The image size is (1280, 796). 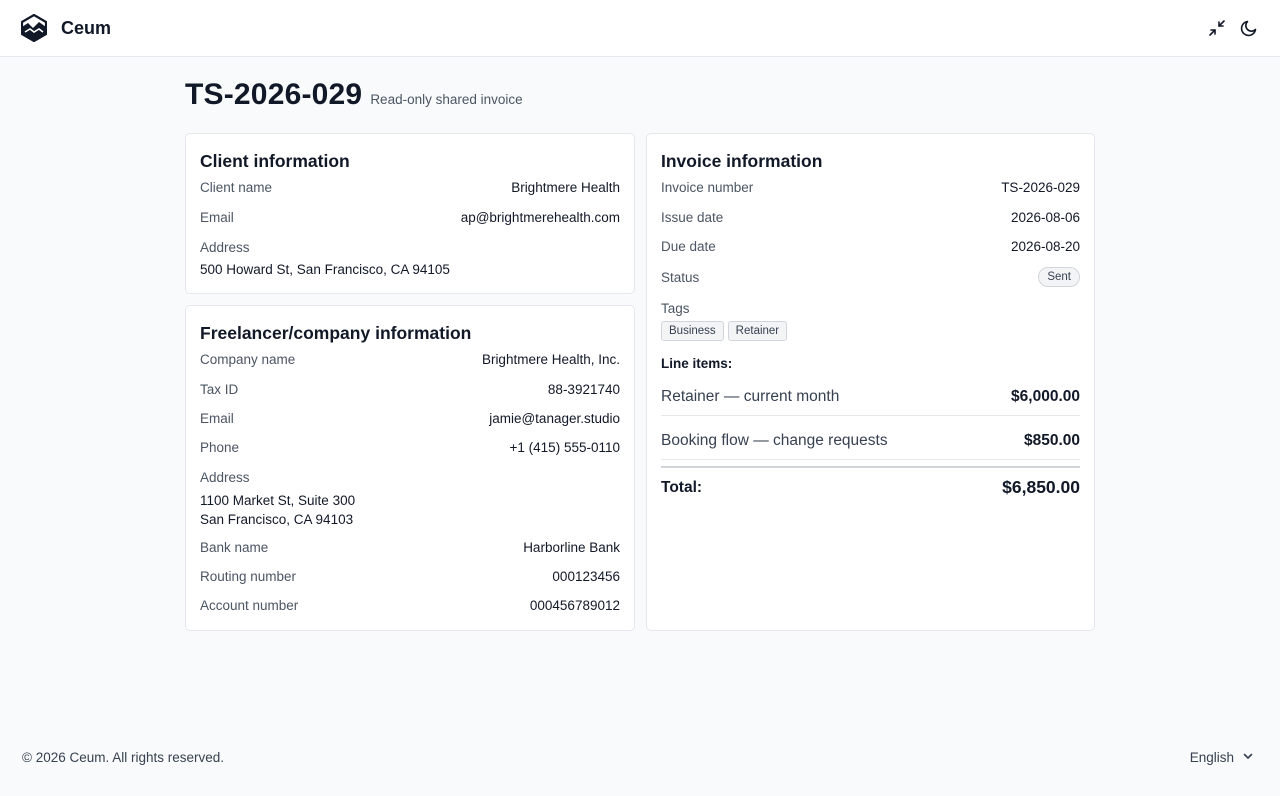 What do you see at coordinates (564, 447) in the screenshot?
I see `phone-value: +1 (415) 555-0110` at bounding box center [564, 447].